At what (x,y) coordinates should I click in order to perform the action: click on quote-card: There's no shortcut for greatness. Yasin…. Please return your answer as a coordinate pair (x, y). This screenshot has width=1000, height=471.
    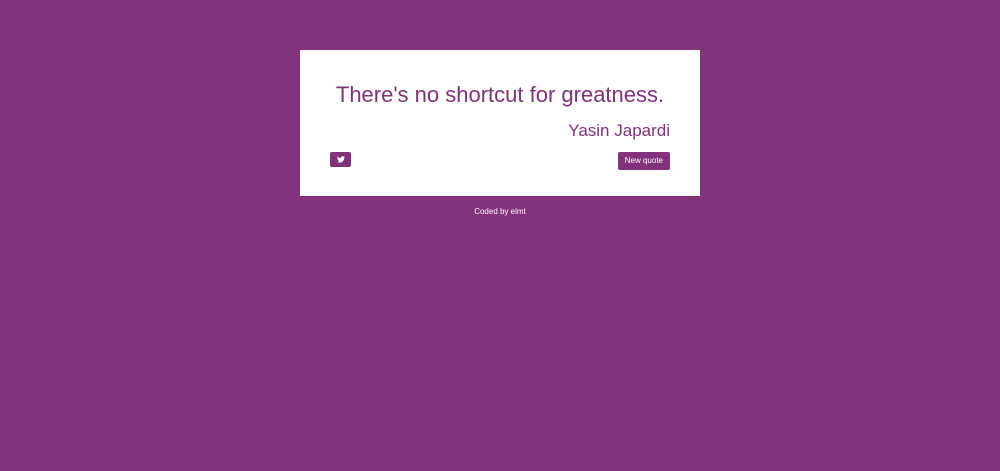
    Looking at the image, I should click on (500, 123).